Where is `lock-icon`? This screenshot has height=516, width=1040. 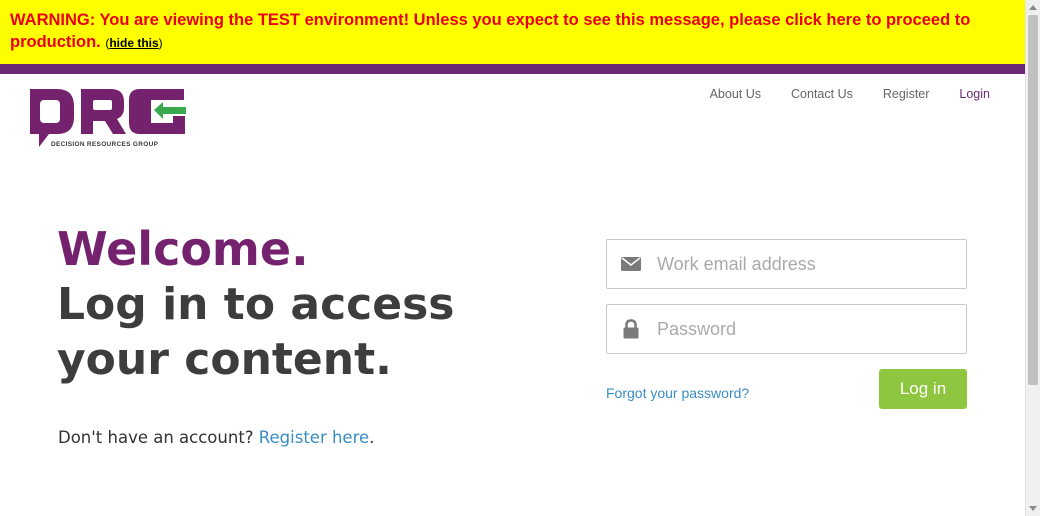
lock-icon is located at coordinates (631, 329).